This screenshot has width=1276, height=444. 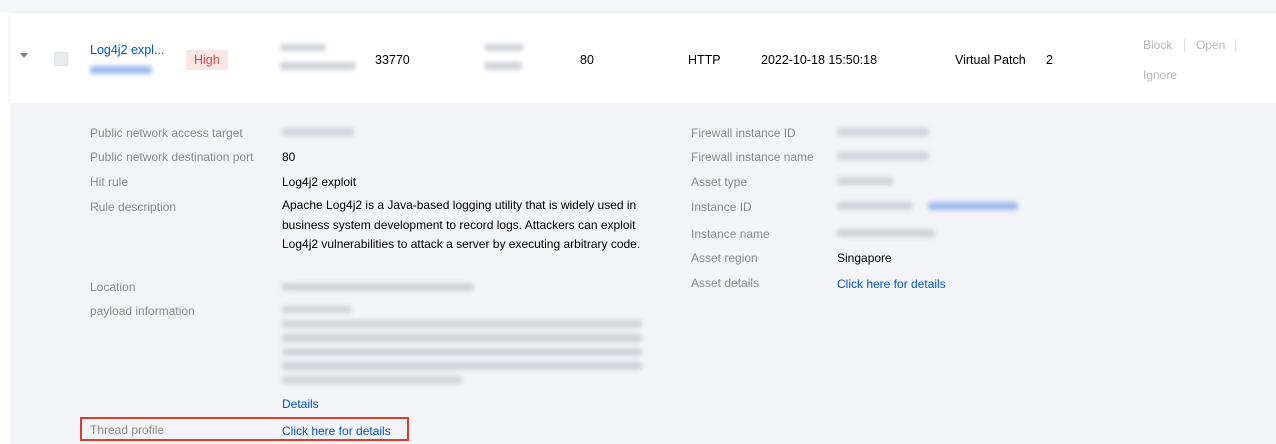 What do you see at coordinates (121, 70) in the screenshot?
I see `rule-id-blurred` at bounding box center [121, 70].